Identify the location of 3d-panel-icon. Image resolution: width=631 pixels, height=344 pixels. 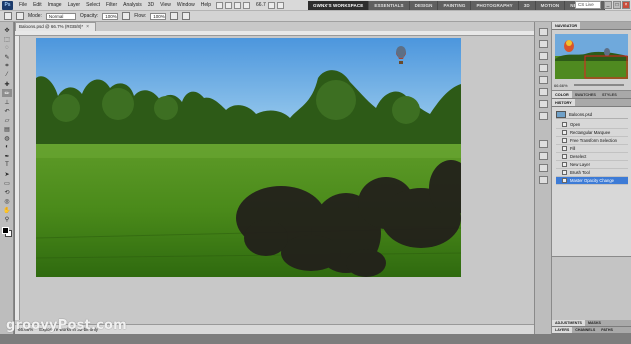
(543, 180).